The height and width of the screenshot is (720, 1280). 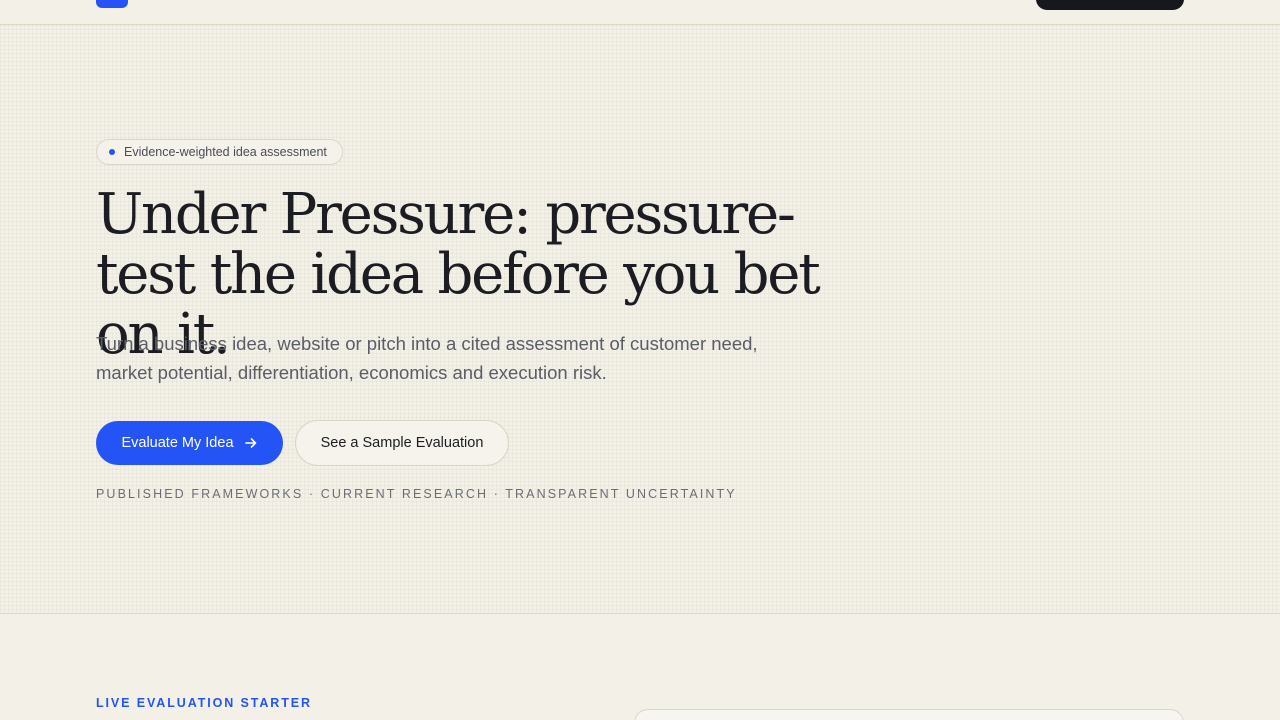 I want to click on sample-evaluation-button: See a Sample Evaluation, so click(x=402, y=443).